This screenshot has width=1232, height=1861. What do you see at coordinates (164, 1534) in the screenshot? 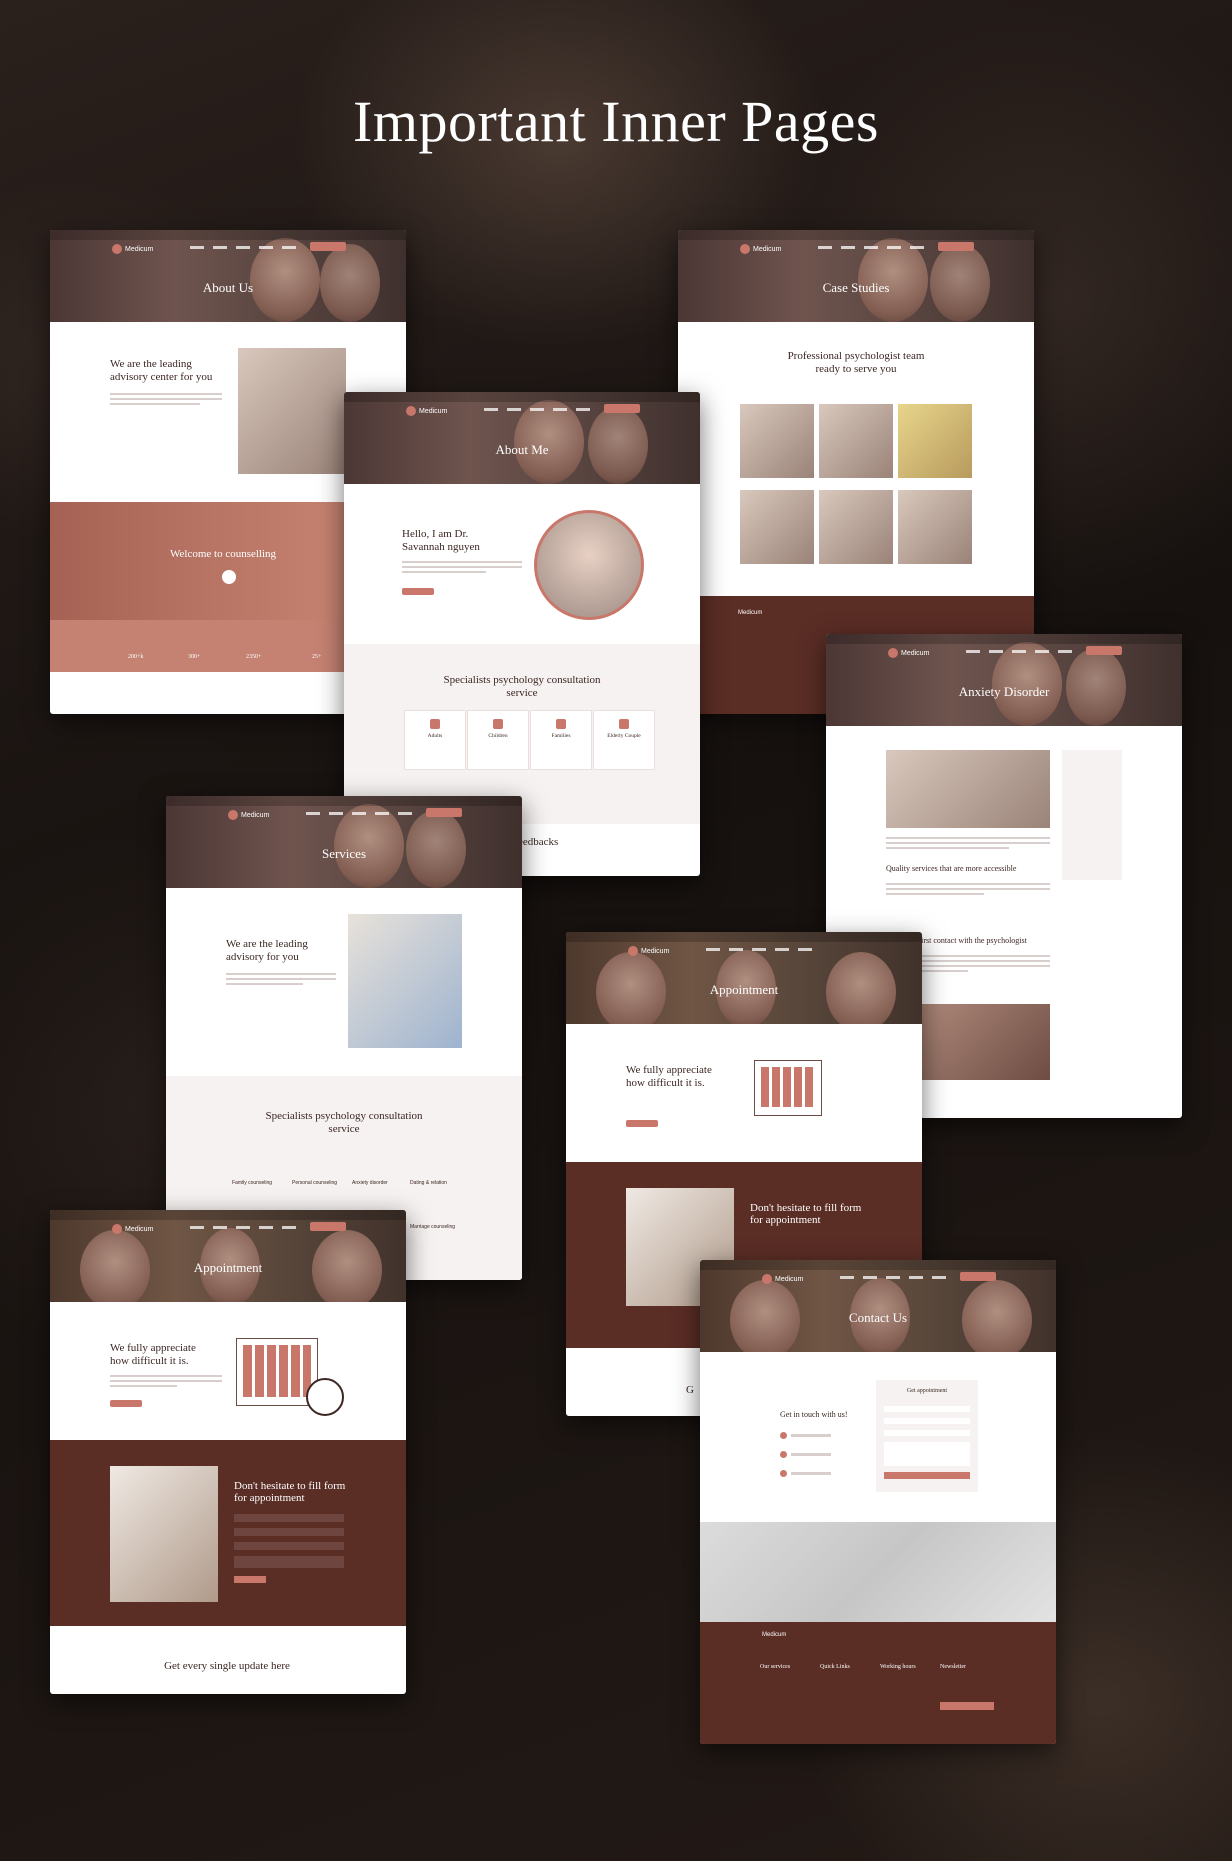
I see `client-photo` at bounding box center [164, 1534].